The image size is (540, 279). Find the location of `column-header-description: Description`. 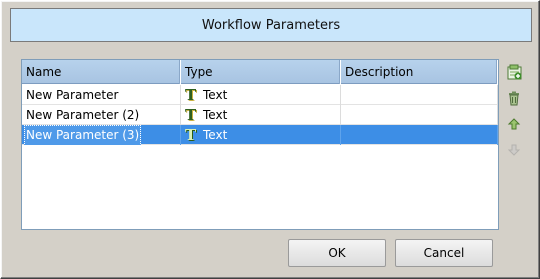

column-header-description: Description is located at coordinates (419, 72).